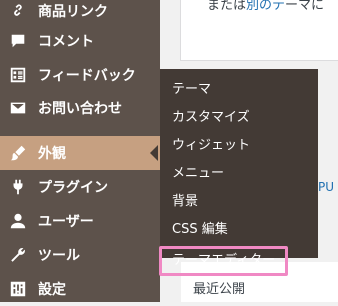 The image size is (338, 306). Describe the element at coordinates (18, 108) in the screenshot. I see `mail-icon` at that location.